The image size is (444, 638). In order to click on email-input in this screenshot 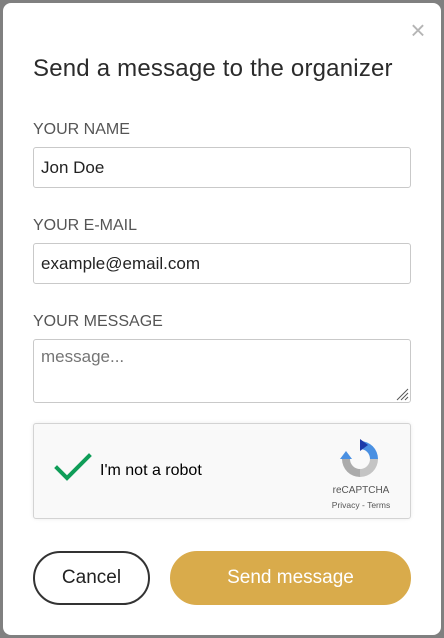, I will do `click(222, 263)`.